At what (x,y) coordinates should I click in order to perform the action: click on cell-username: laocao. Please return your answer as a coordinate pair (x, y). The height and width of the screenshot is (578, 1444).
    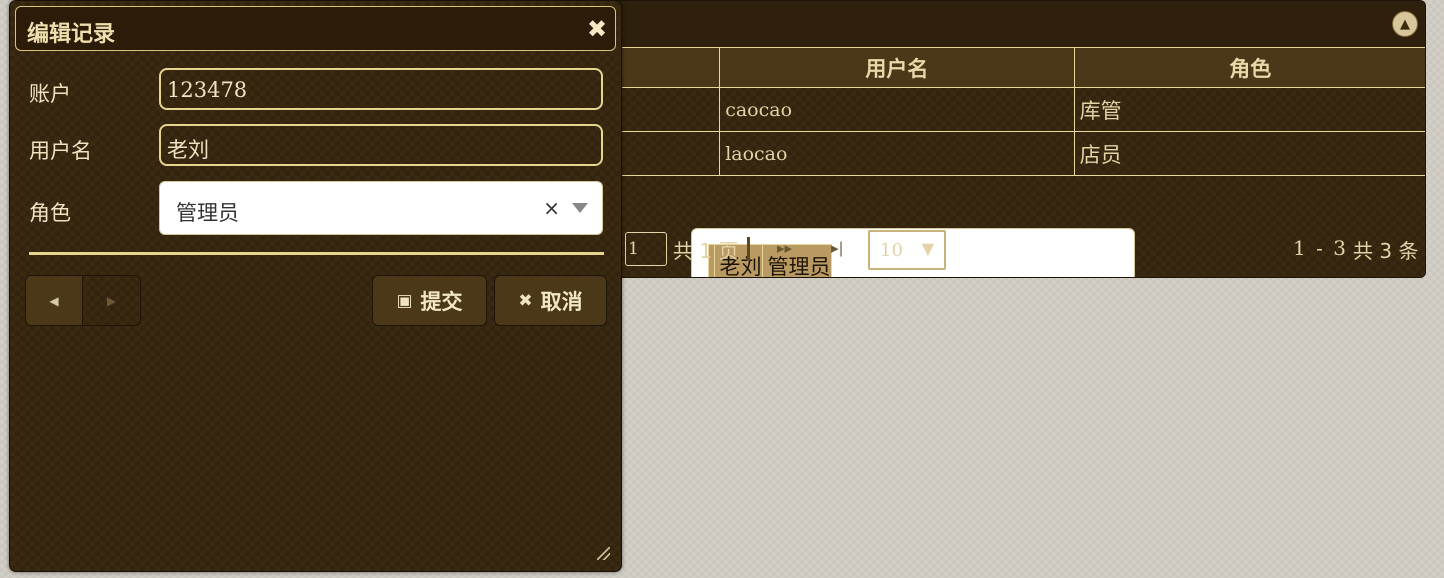
    Looking at the image, I should click on (897, 153).